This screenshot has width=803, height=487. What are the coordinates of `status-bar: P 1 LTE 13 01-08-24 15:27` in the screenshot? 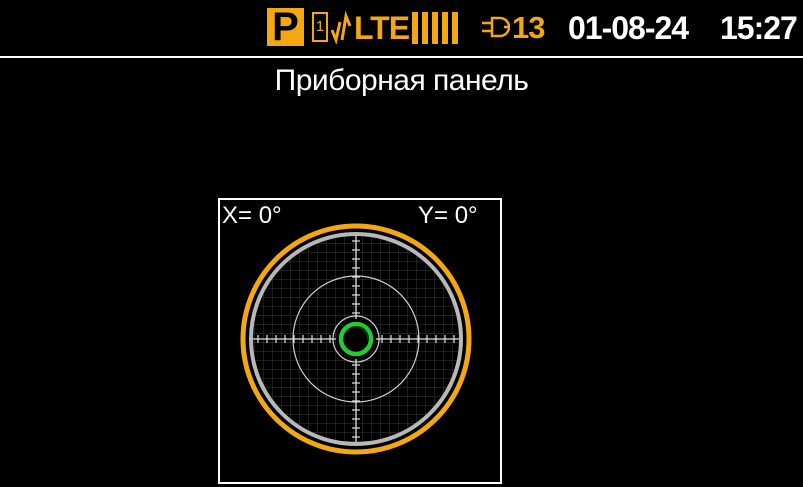 It's located at (401, 29).